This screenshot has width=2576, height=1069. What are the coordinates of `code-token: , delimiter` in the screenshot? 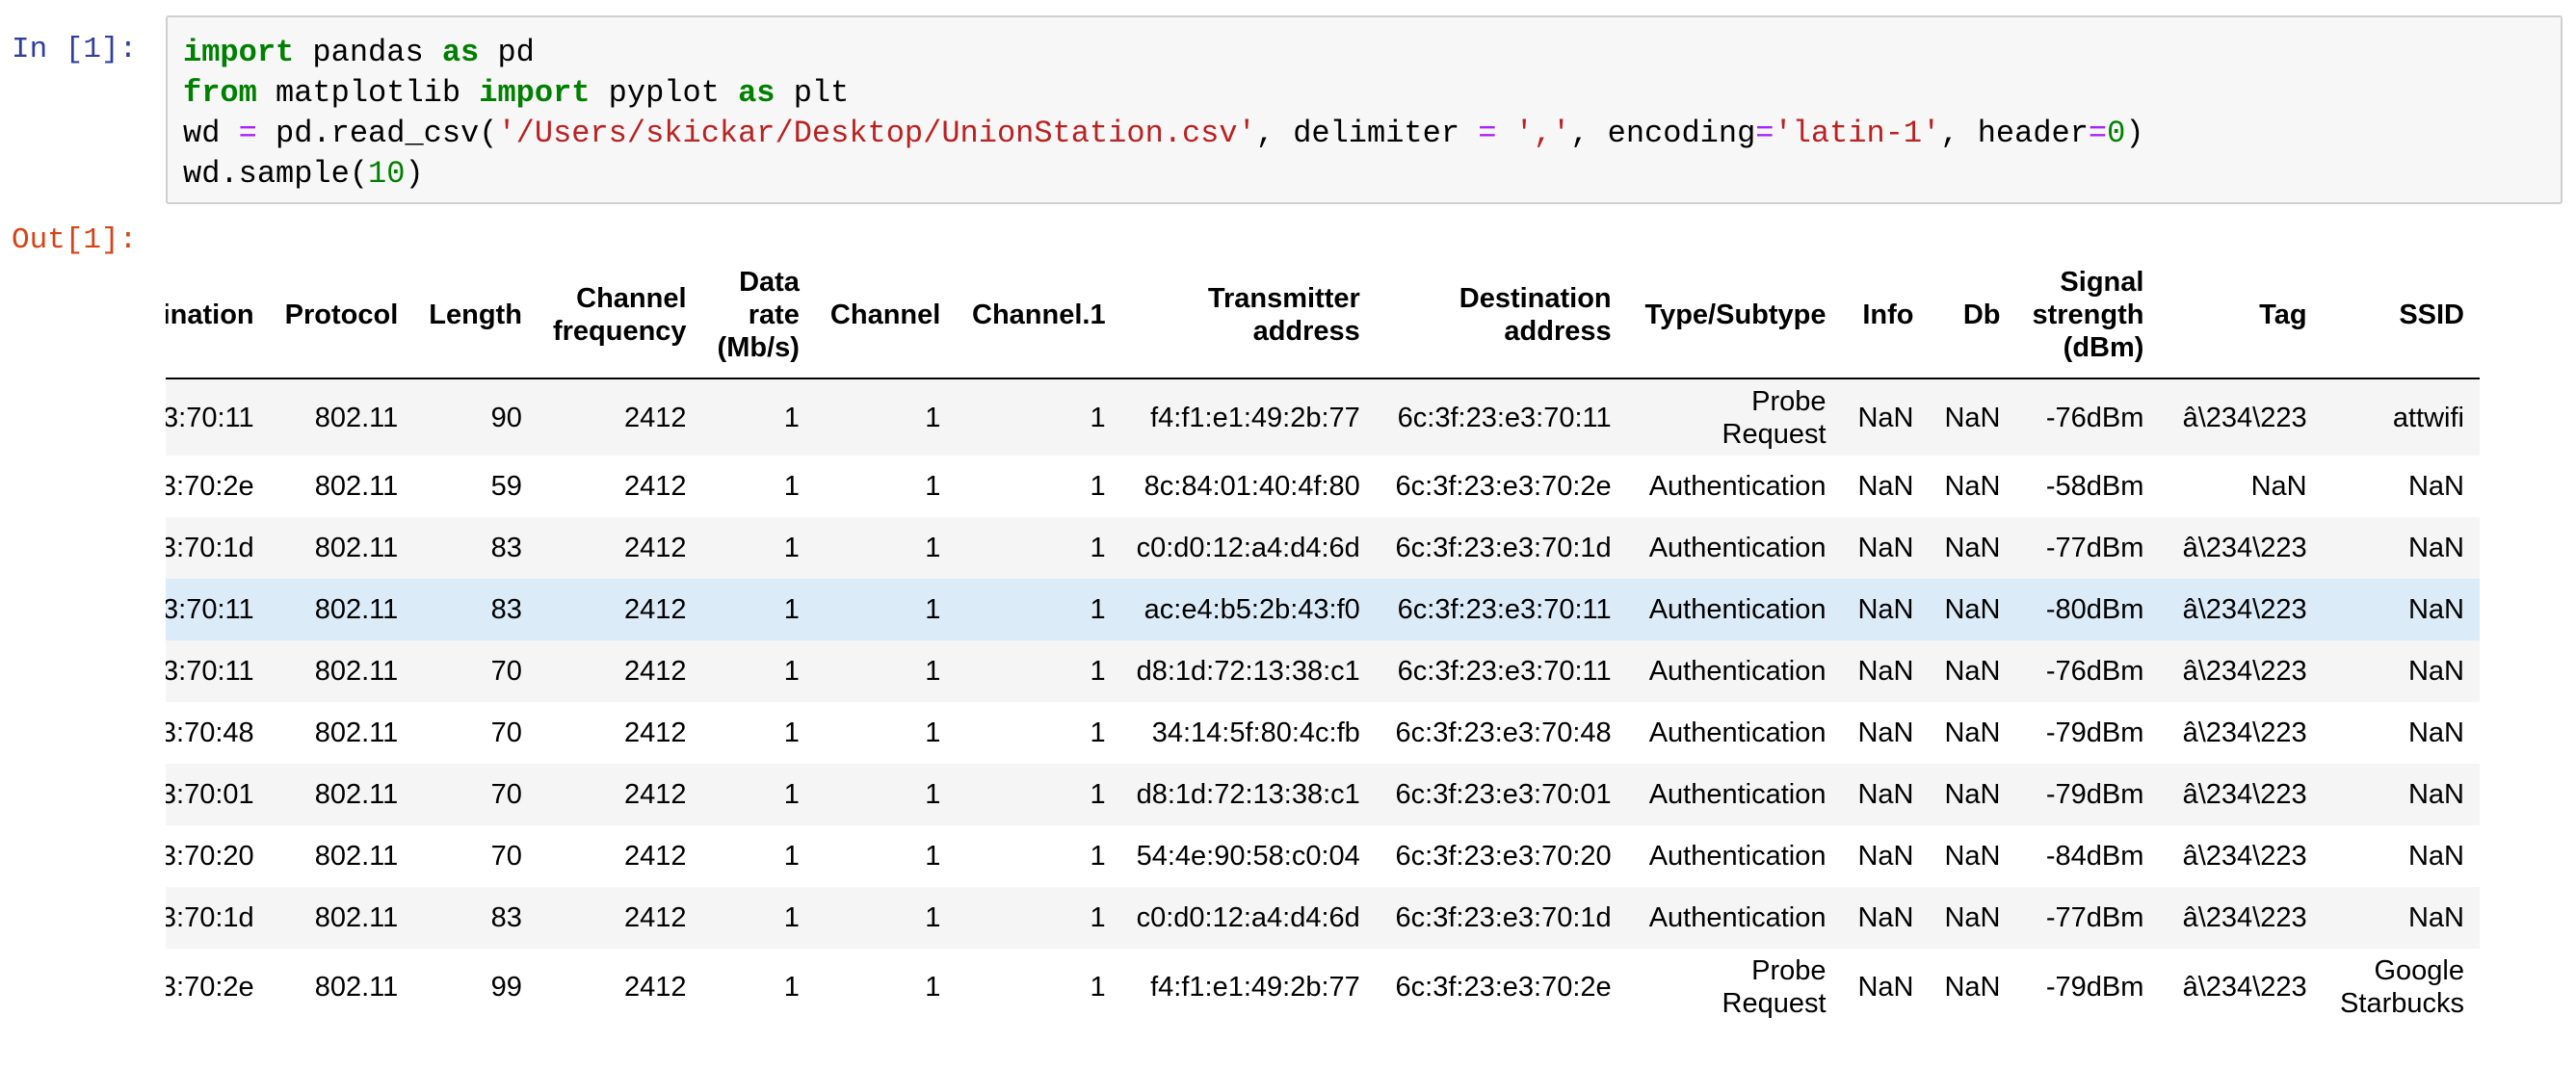 It's located at (1367, 133).